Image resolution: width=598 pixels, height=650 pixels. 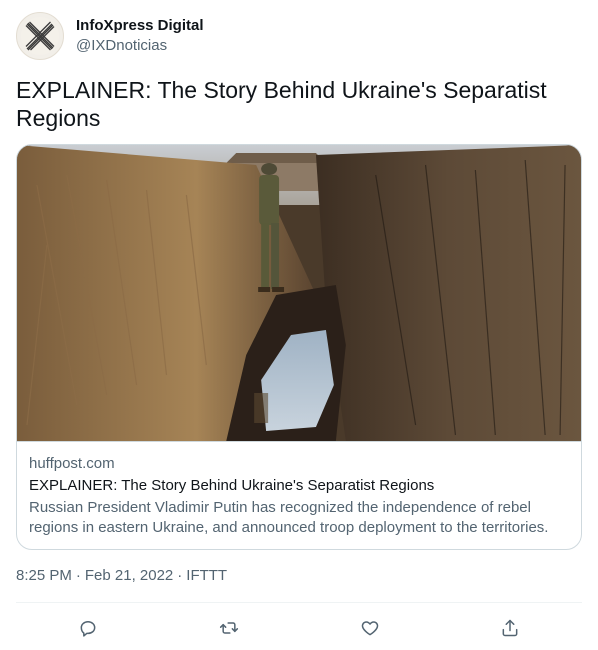 I want to click on reply-button, so click(x=88, y=628).